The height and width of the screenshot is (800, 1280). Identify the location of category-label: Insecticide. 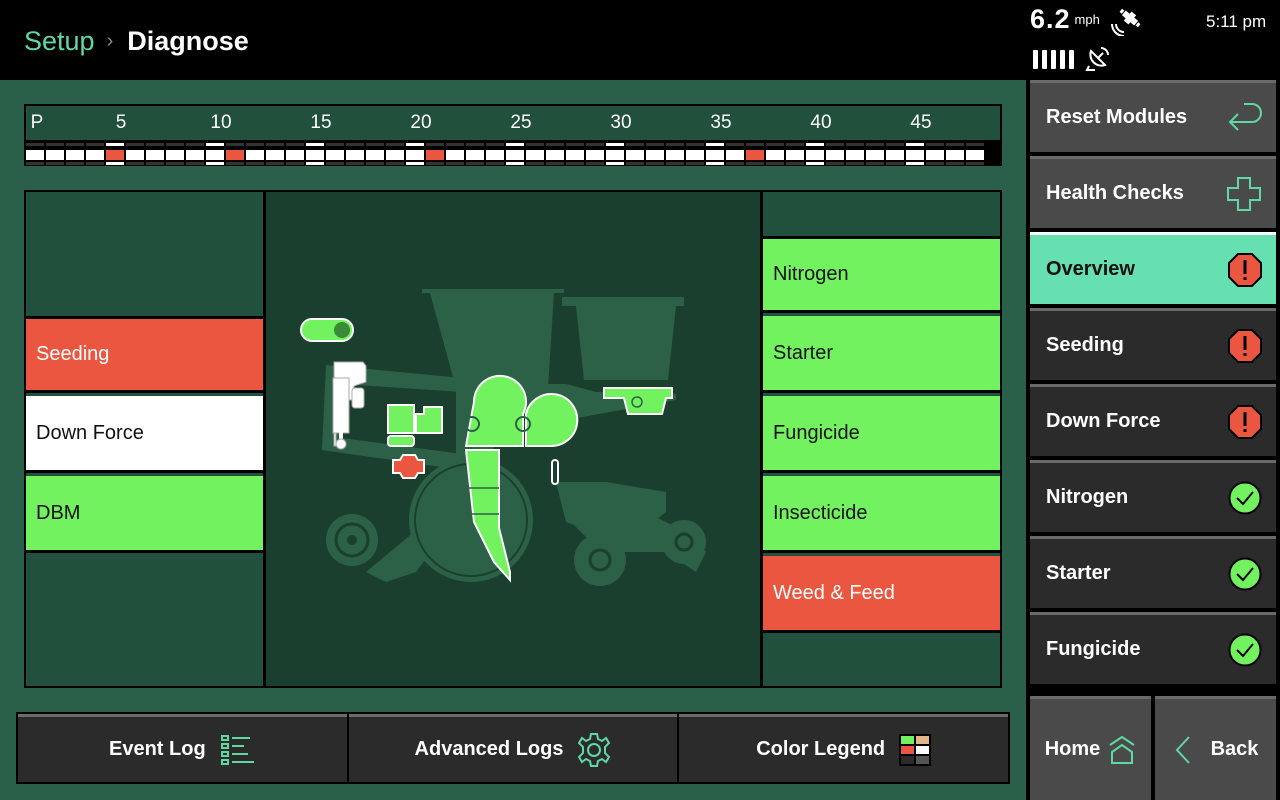
(820, 512).